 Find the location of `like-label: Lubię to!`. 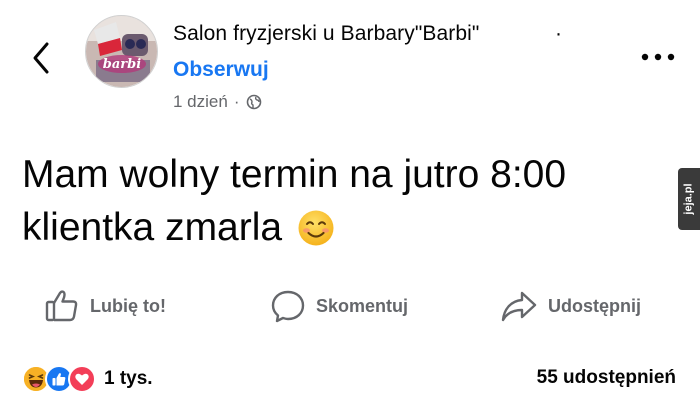

like-label: Lubię to! is located at coordinates (128, 305).